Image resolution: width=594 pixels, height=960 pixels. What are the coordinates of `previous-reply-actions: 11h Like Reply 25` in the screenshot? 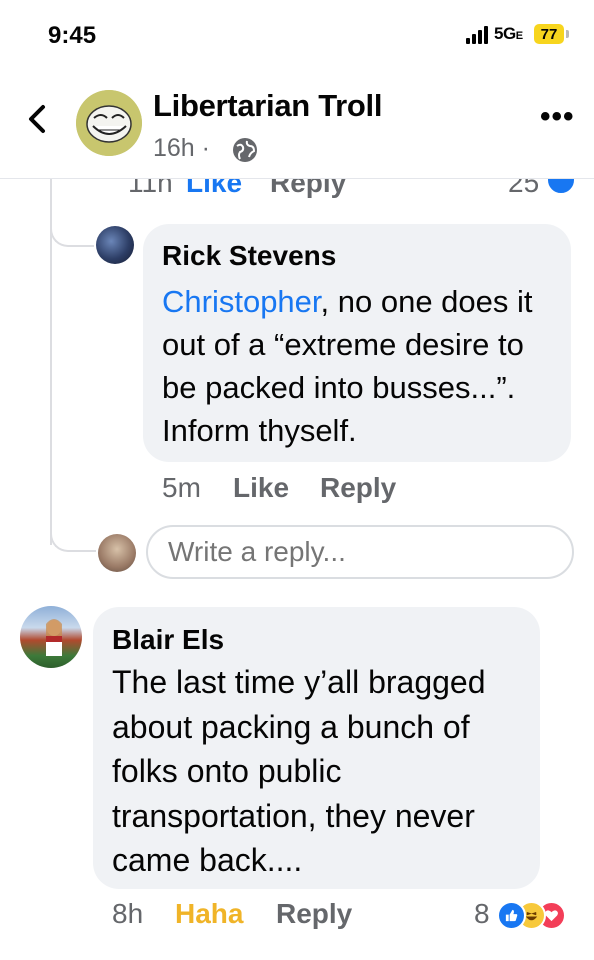 It's located at (297, 190).